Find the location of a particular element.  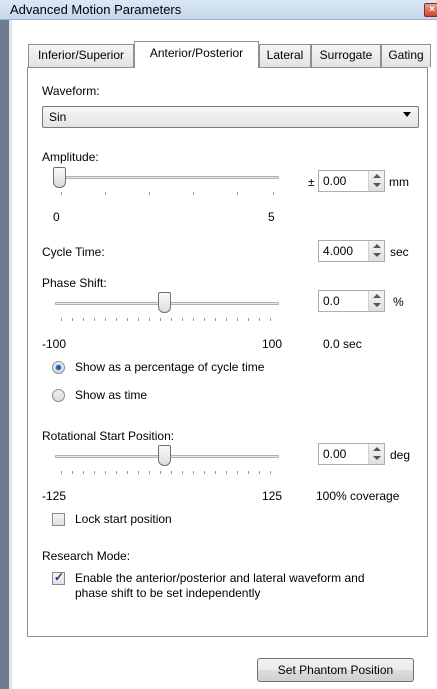

amplitude-unit: mm is located at coordinates (399, 182).